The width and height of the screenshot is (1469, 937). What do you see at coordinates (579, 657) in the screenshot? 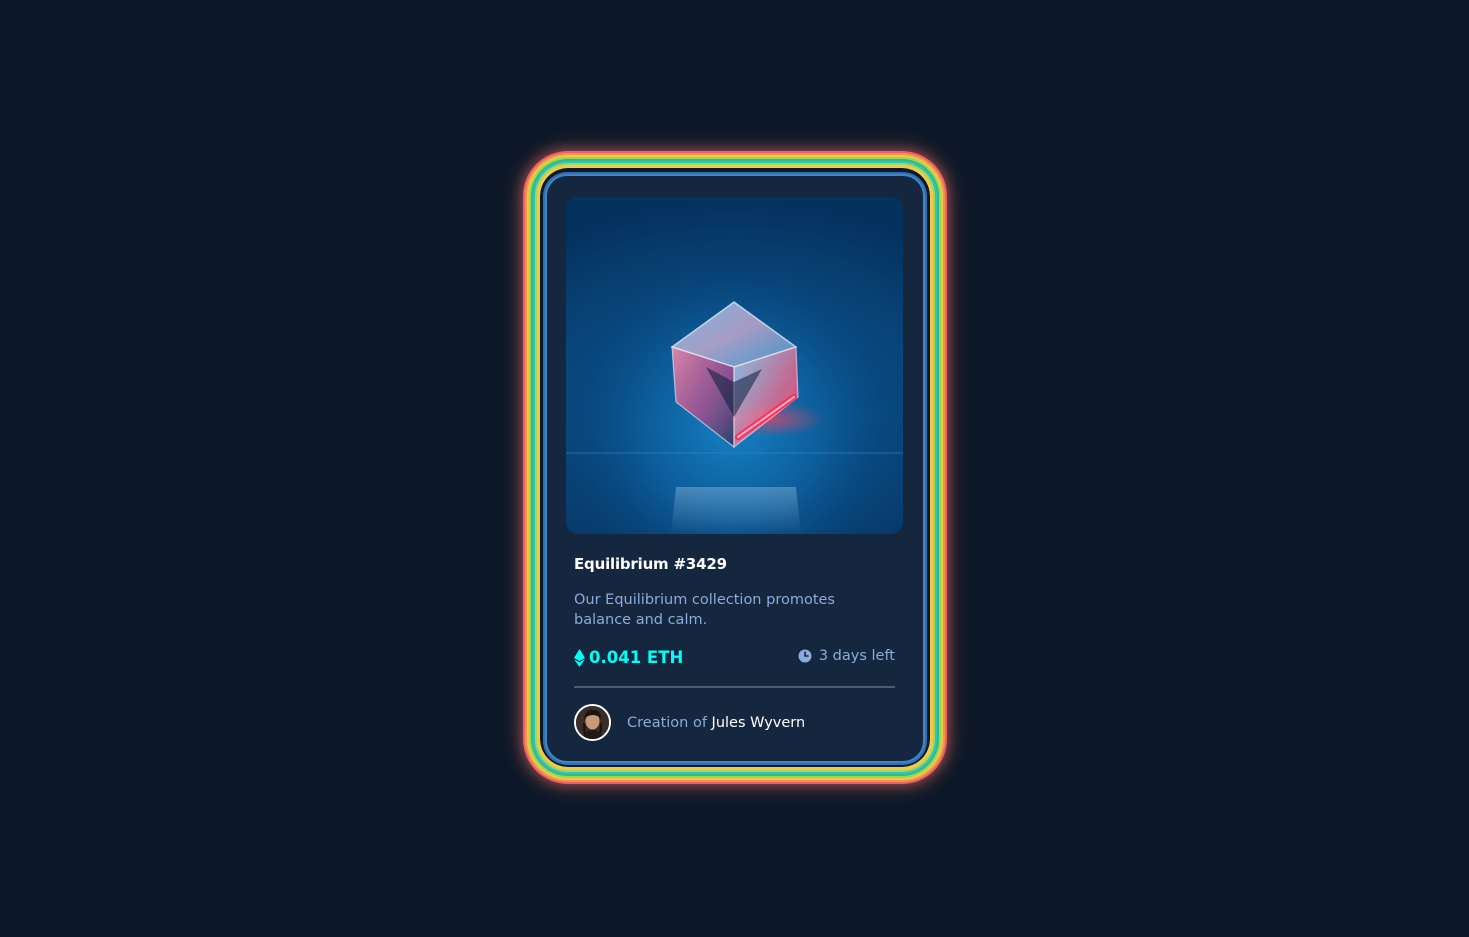
I see `ethereum-icon` at bounding box center [579, 657].